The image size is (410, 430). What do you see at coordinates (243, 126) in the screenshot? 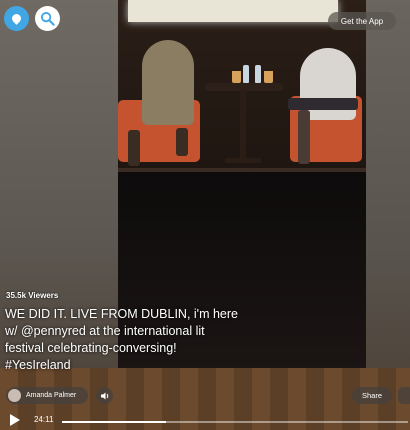
I see `side-table-leg` at bounding box center [243, 126].